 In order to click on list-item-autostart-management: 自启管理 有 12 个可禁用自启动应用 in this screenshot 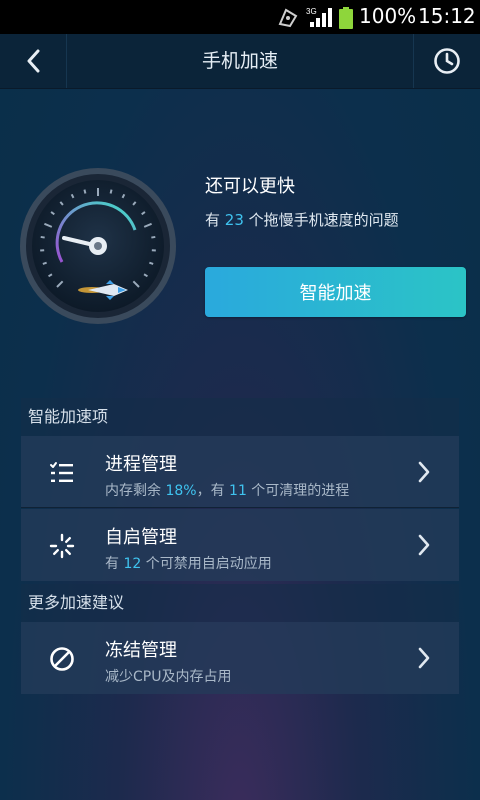, I will do `click(240, 545)`.